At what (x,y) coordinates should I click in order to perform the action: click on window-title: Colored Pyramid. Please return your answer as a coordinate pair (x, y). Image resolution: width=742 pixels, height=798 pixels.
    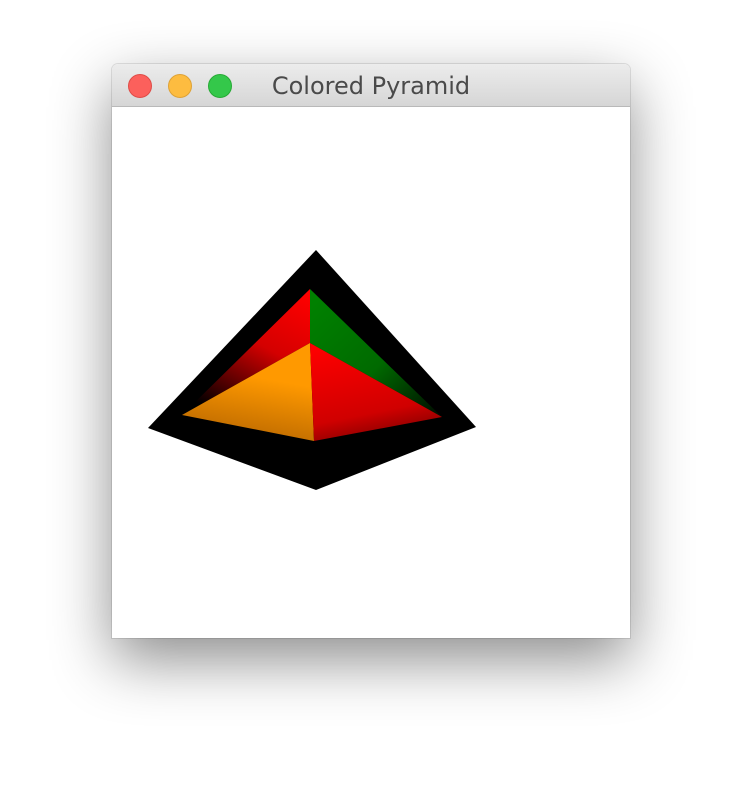
    Looking at the image, I should click on (371, 86).